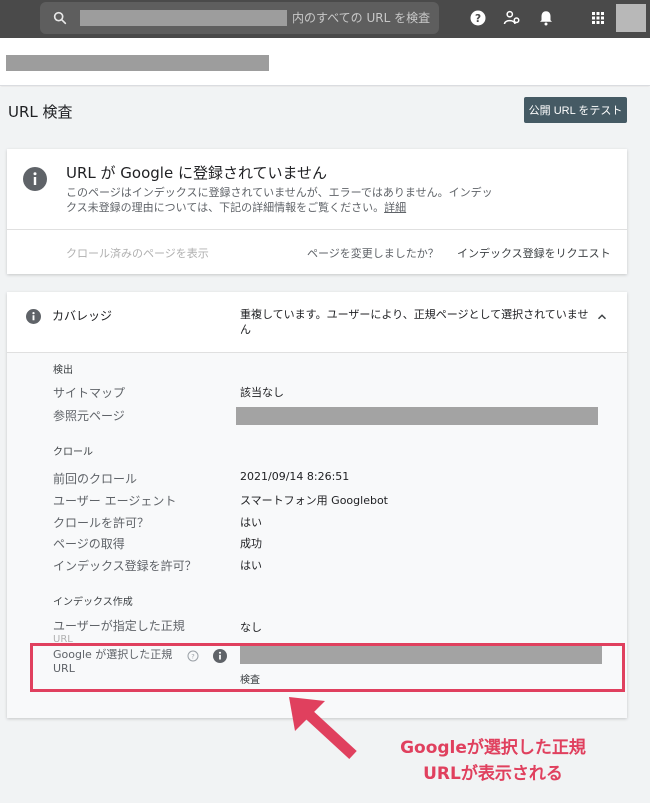  I want to click on referring-page-redacted, so click(417, 416).